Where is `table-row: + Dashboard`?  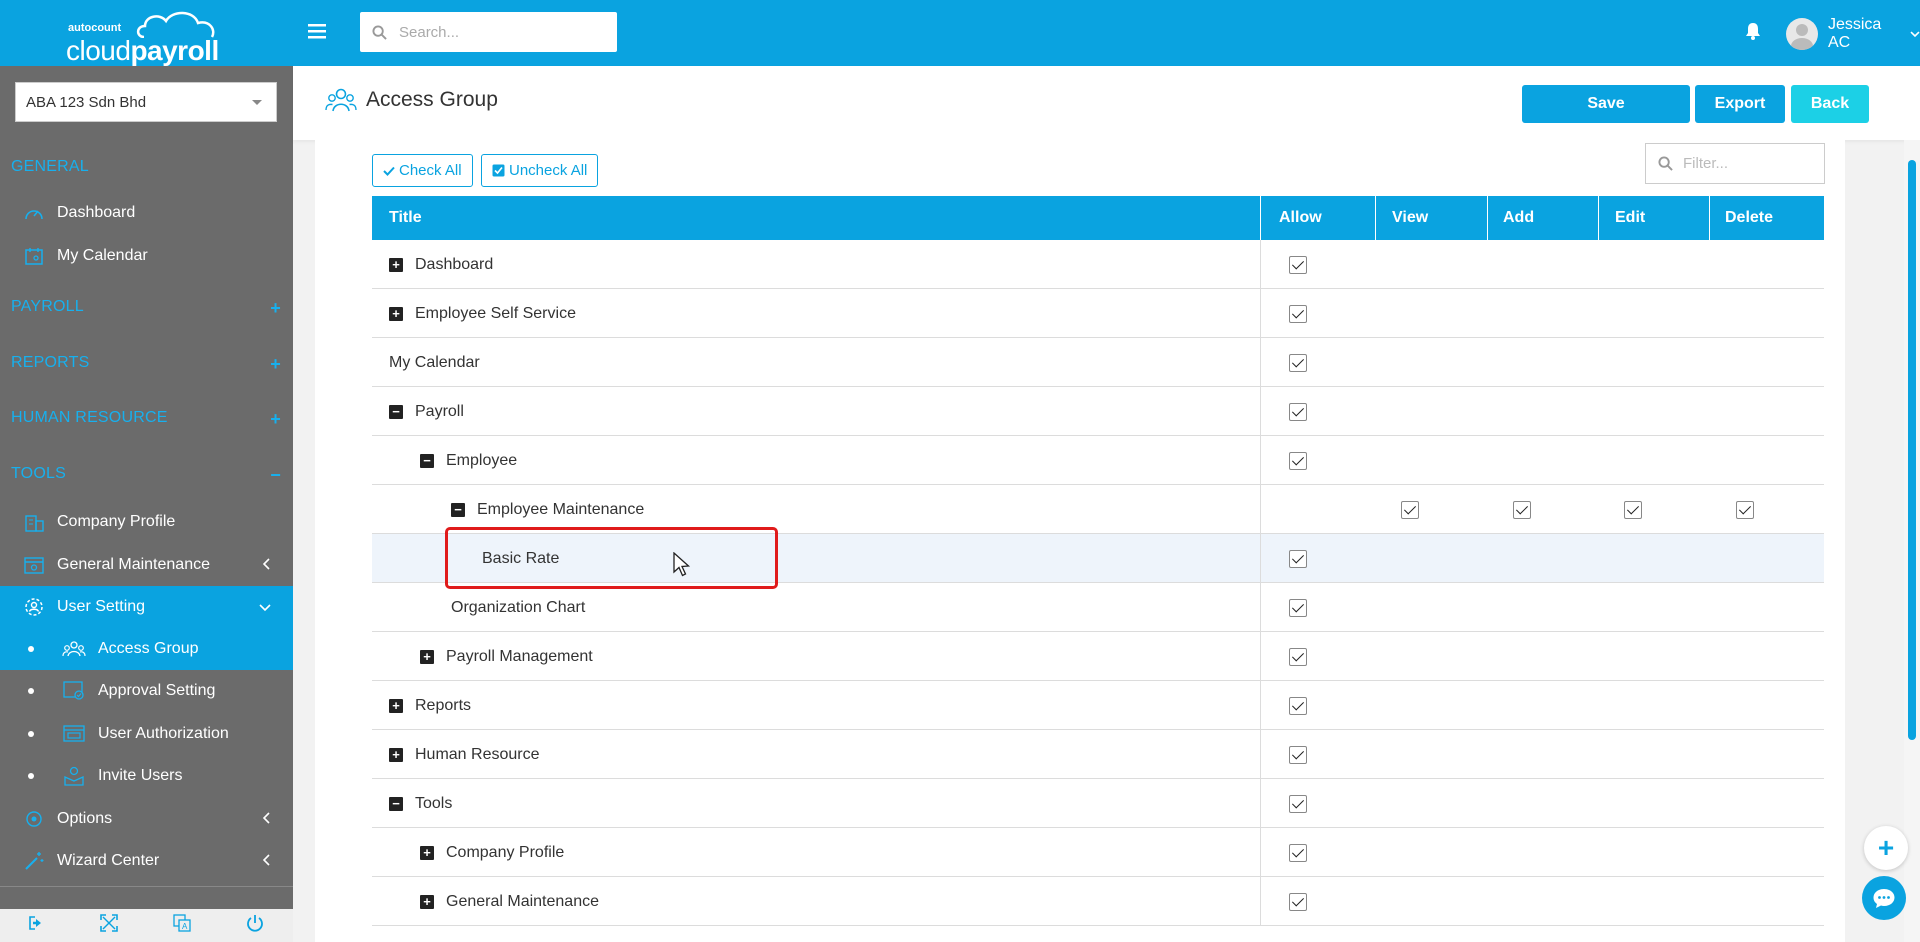 table-row: + Dashboard is located at coordinates (1098, 264).